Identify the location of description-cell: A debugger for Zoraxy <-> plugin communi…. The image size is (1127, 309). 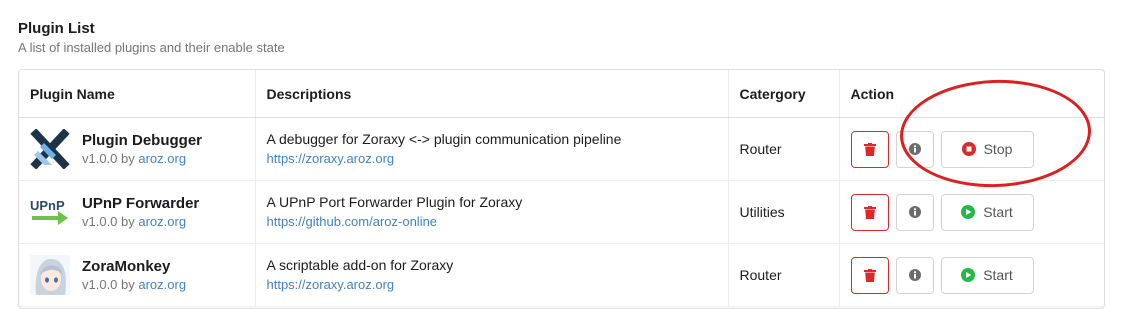
(491, 149).